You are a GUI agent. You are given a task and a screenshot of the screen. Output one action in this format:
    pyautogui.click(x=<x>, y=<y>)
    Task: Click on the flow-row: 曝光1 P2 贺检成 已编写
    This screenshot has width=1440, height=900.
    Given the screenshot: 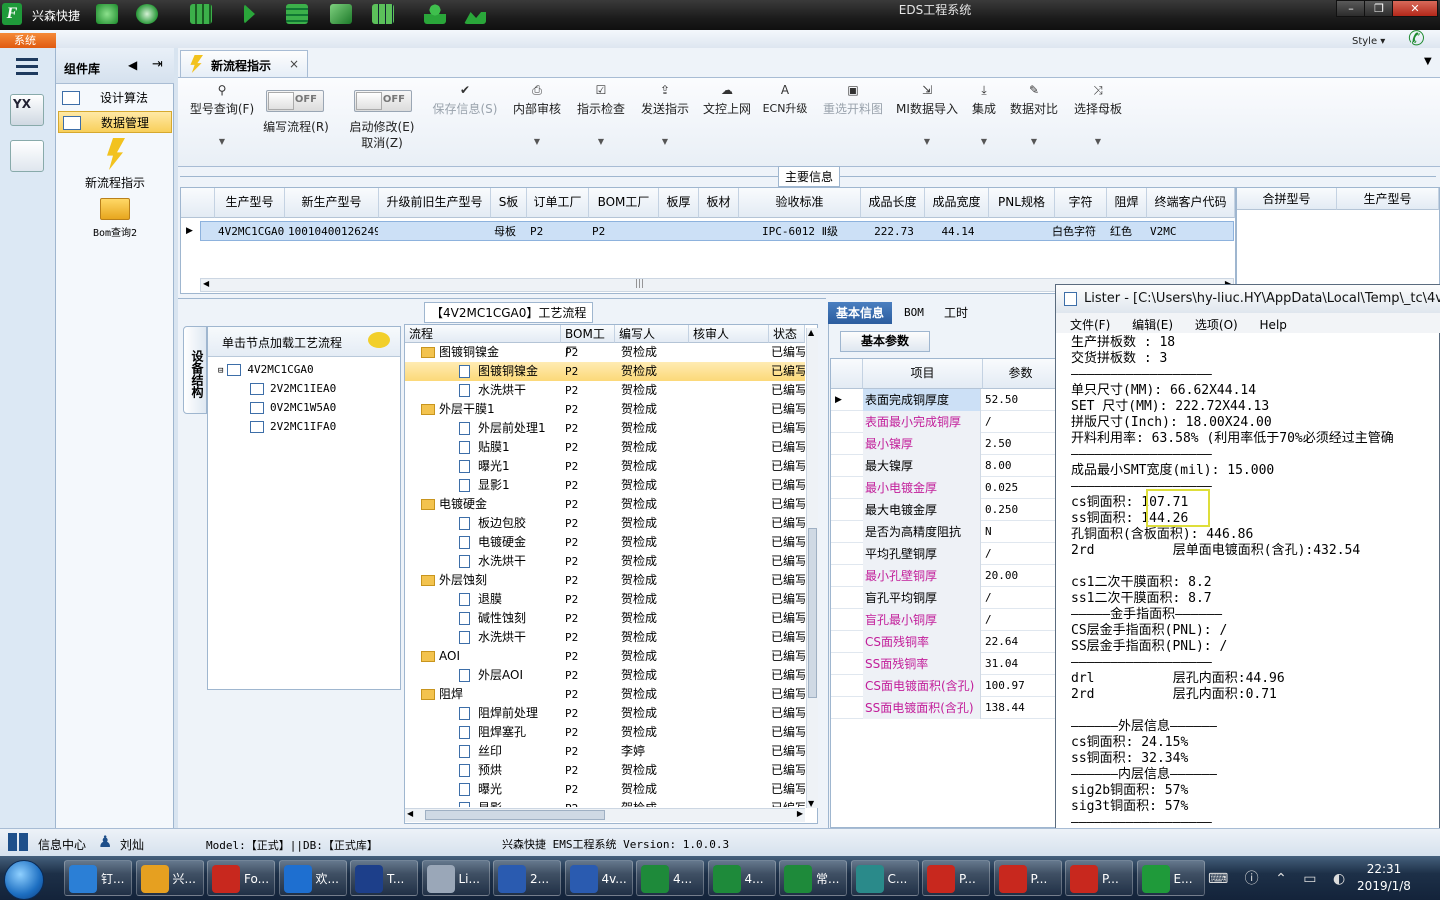 What is the action you would take?
    pyautogui.click(x=605, y=466)
    